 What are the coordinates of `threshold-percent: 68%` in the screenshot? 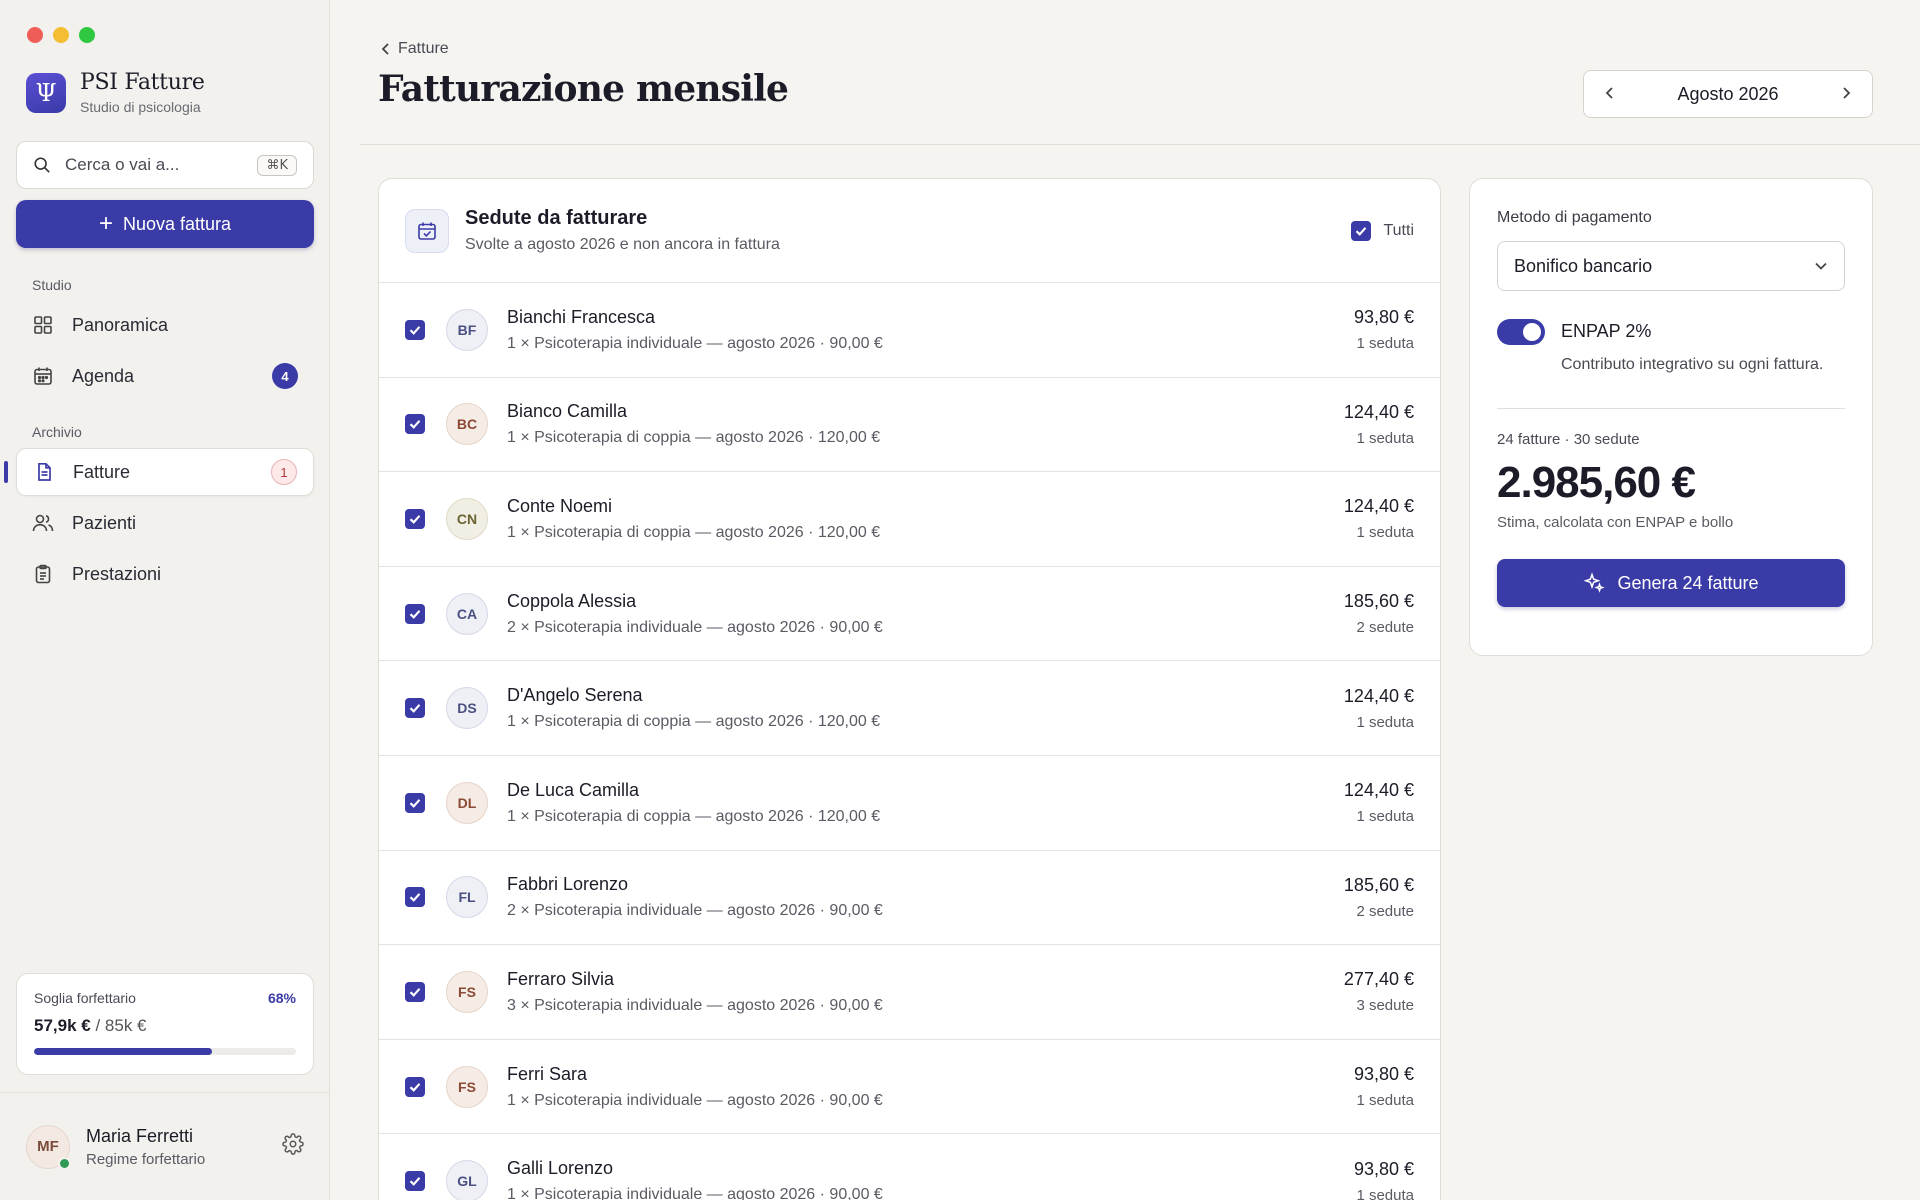 It's located at (281, 998).